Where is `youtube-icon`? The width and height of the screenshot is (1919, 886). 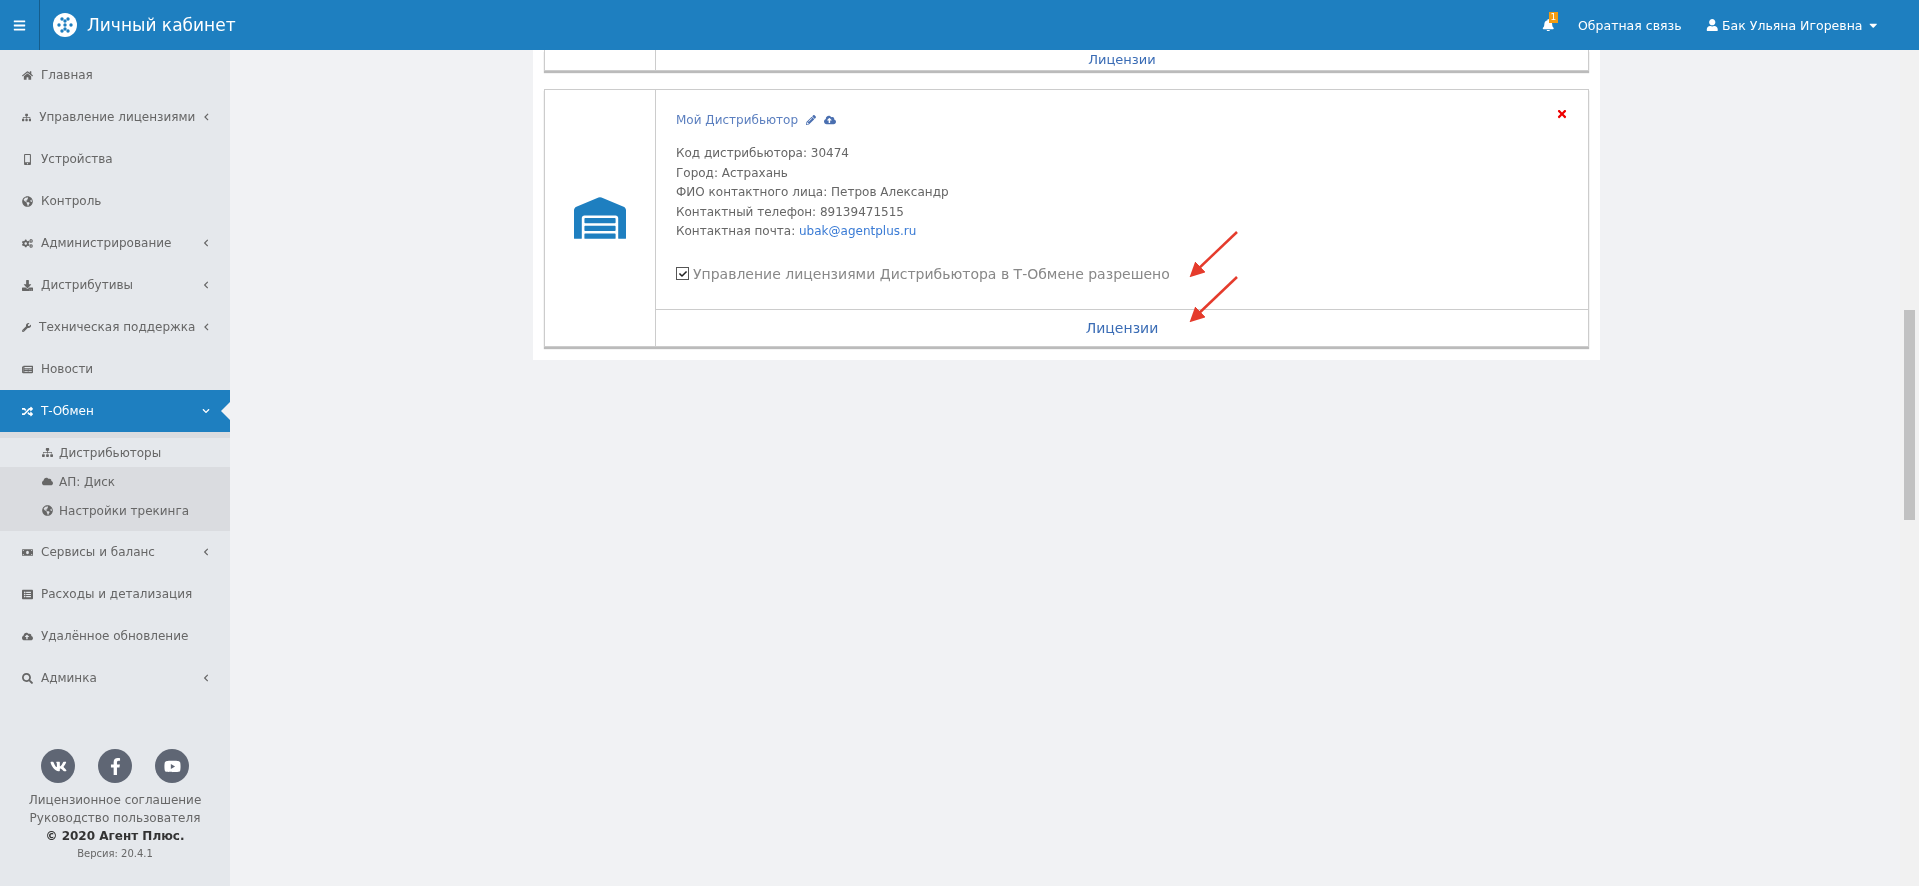
youtube-icon is located at coordinates (172, 766).